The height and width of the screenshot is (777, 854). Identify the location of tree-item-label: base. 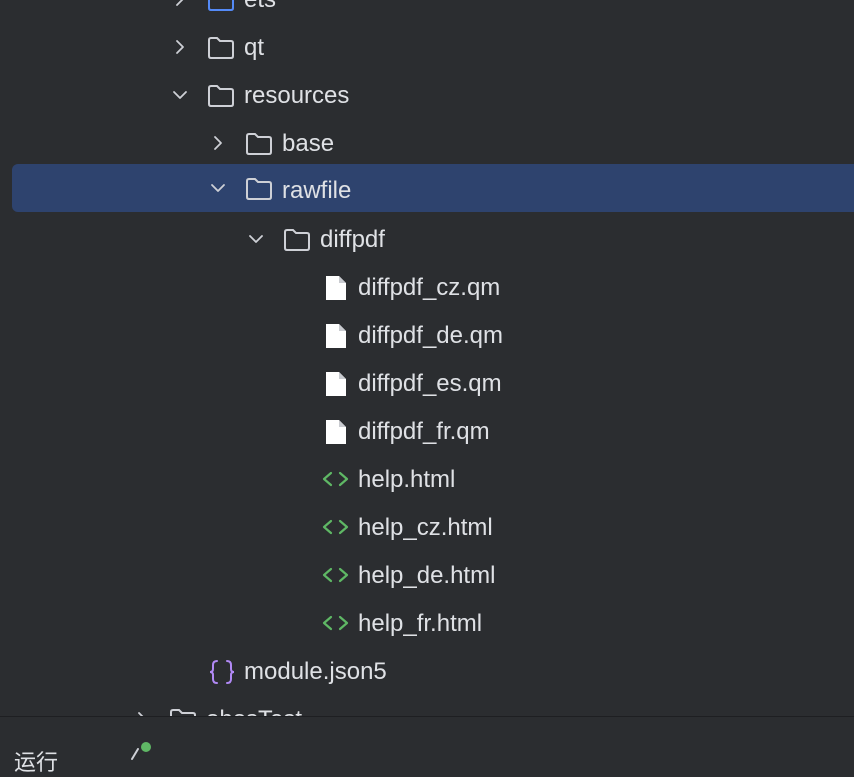
(308, 143).